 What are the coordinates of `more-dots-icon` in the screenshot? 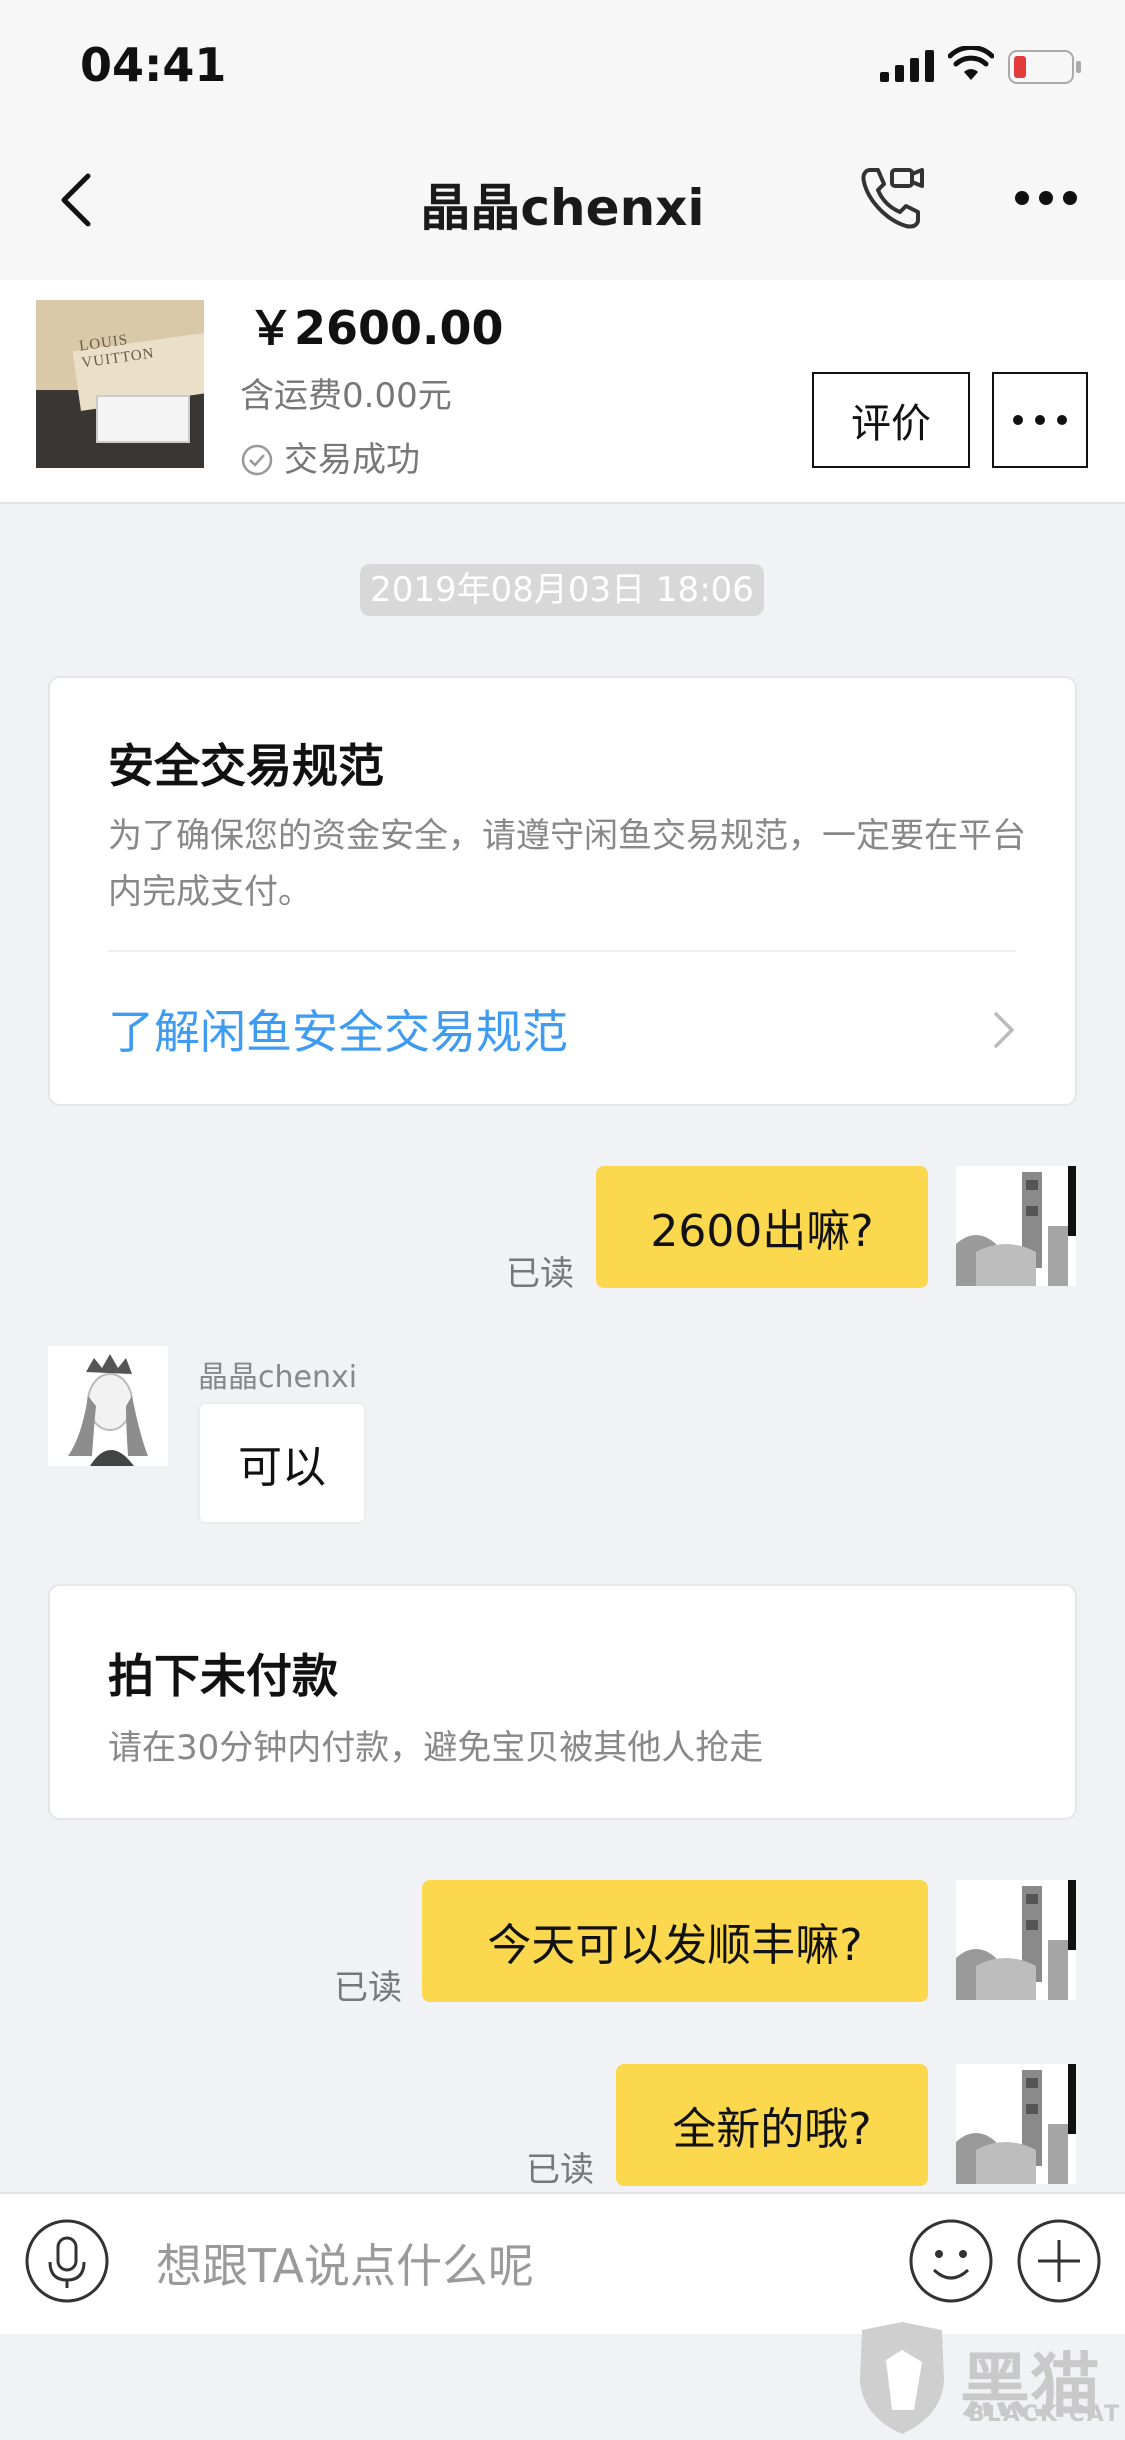 It's located at (1040, 420).